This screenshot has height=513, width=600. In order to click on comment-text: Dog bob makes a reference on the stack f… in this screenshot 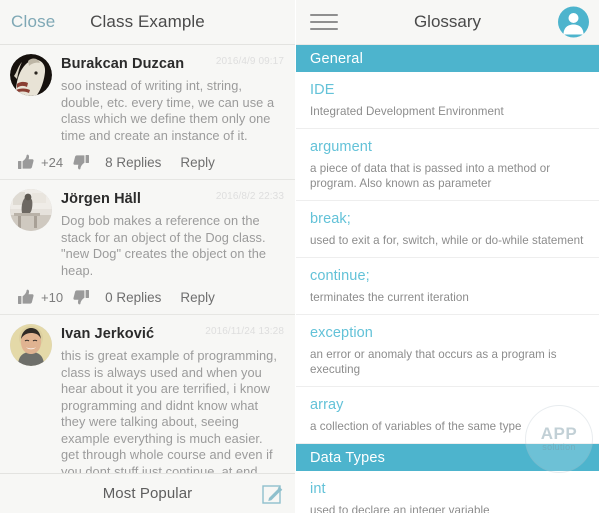, I will do `click(164, 245)`.